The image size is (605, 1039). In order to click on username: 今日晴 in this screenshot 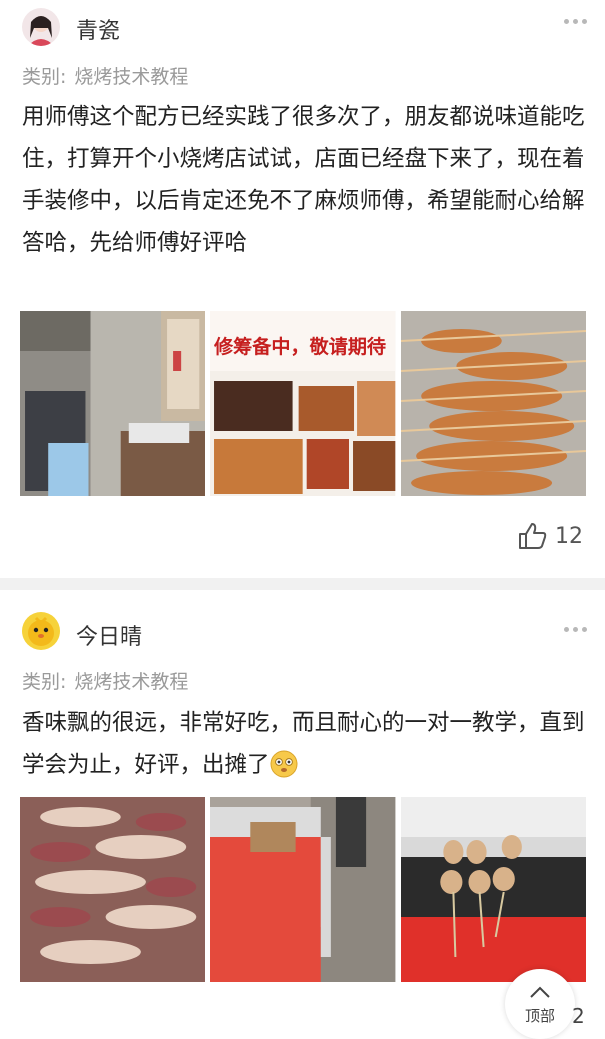, I will do `click(109, 635)`.